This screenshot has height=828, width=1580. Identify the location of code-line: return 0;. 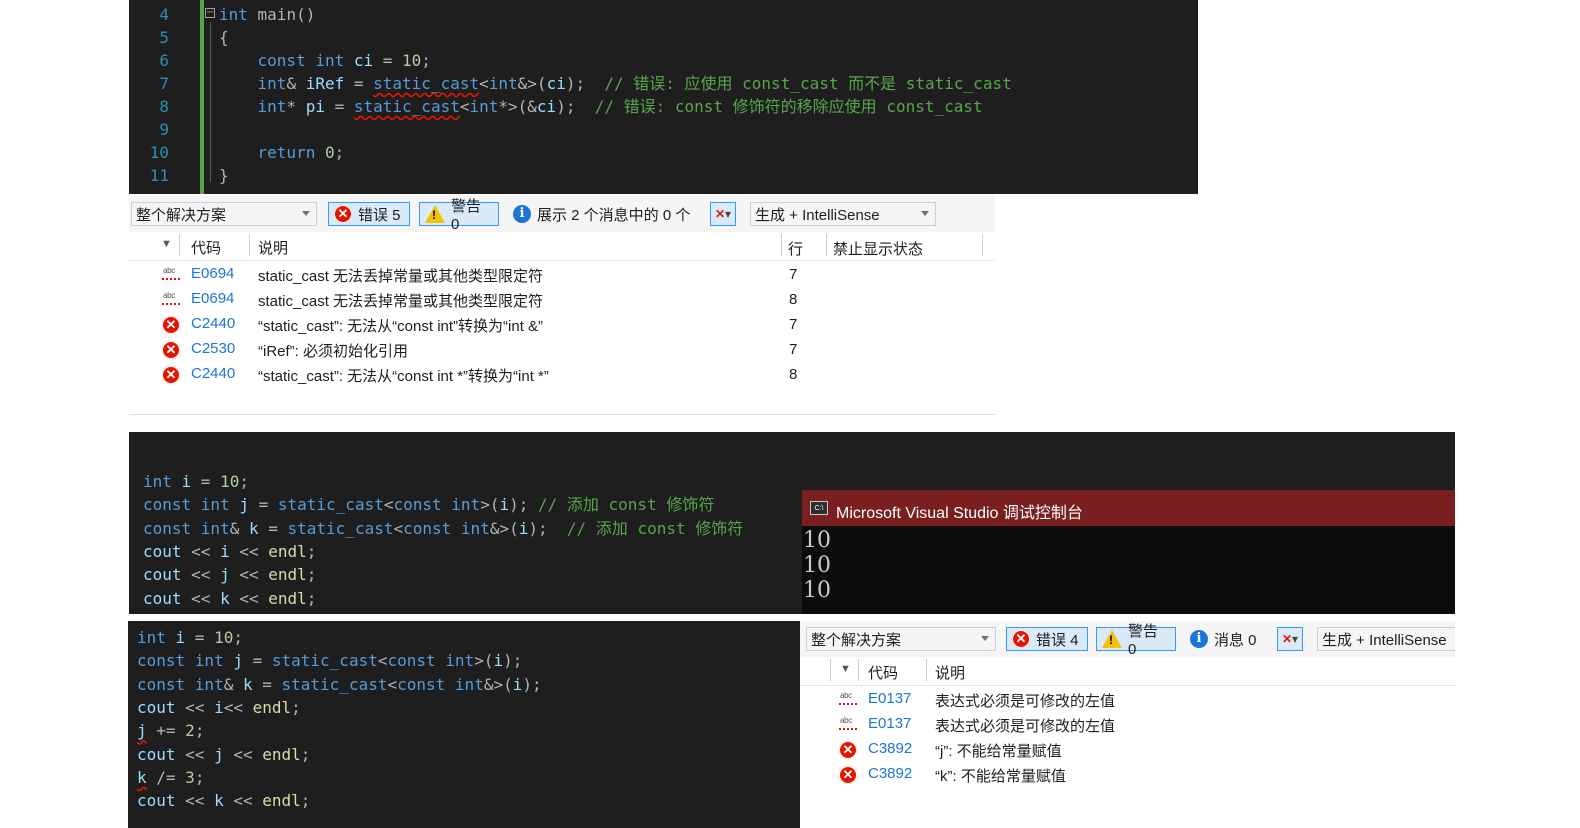
(282, 152).